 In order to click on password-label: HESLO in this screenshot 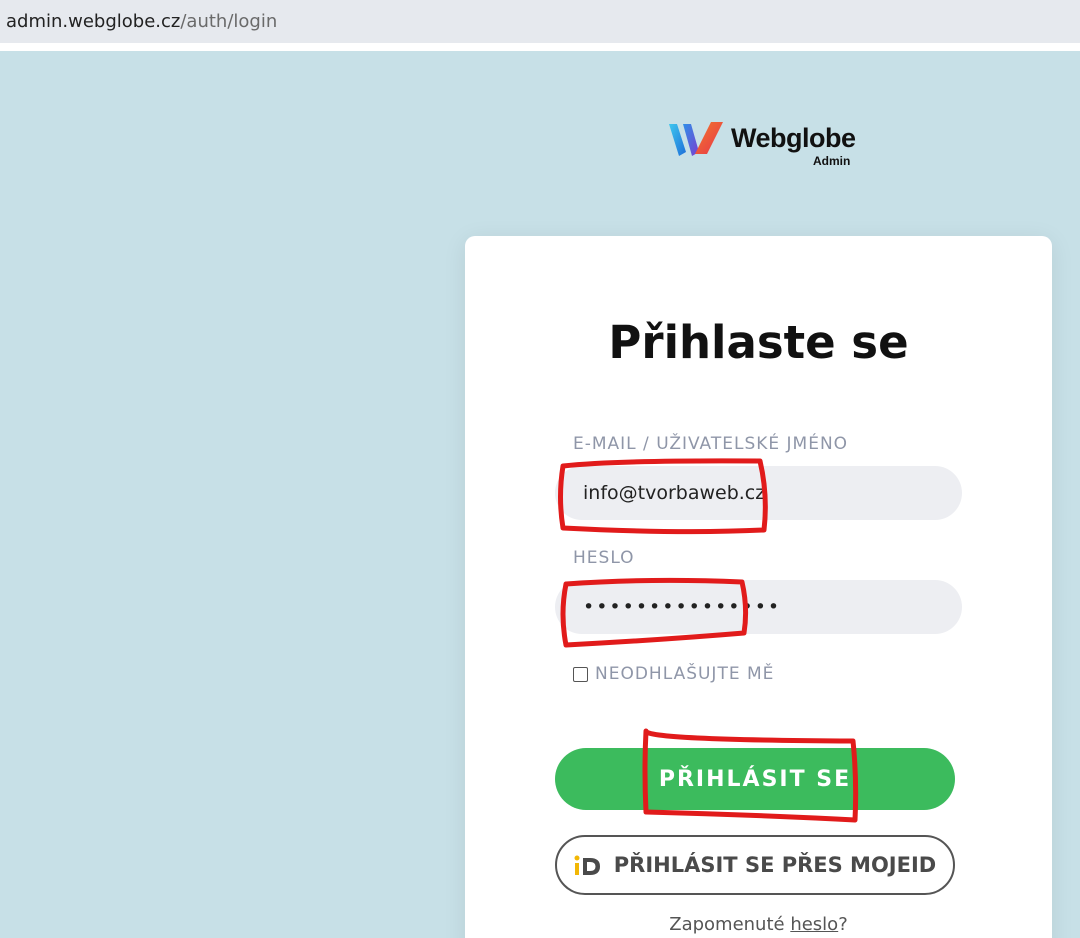, I will do `click(604, 558)`.